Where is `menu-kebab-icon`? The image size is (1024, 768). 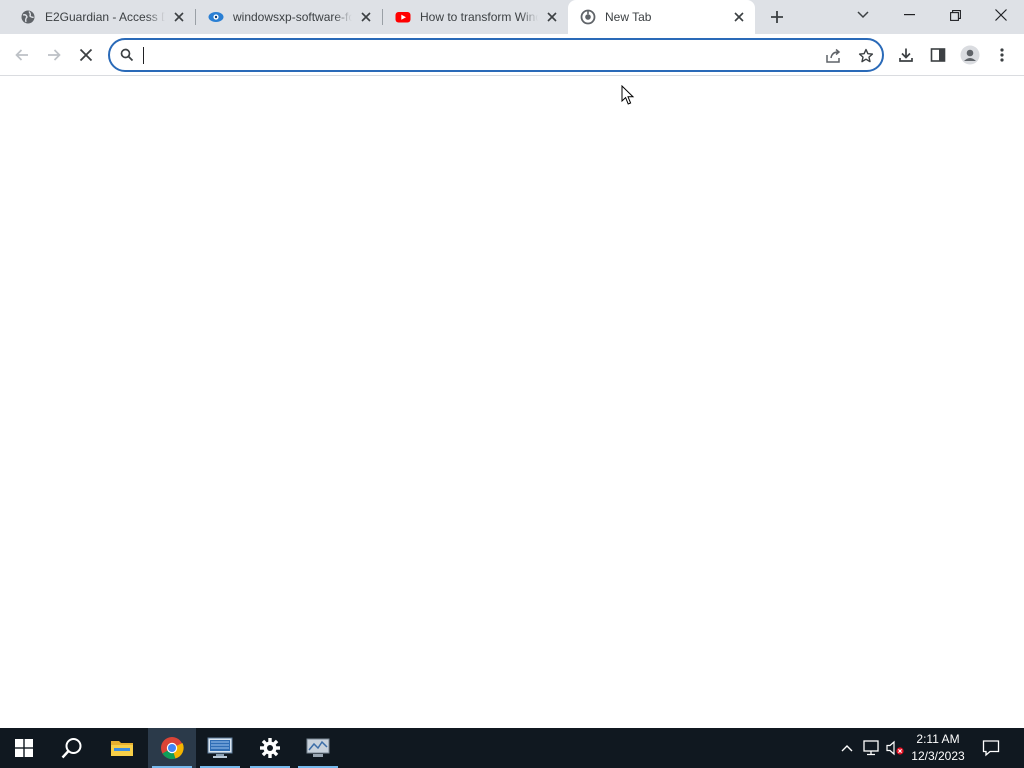 menu-kebab-icon is located at coordinates (1002, 55).